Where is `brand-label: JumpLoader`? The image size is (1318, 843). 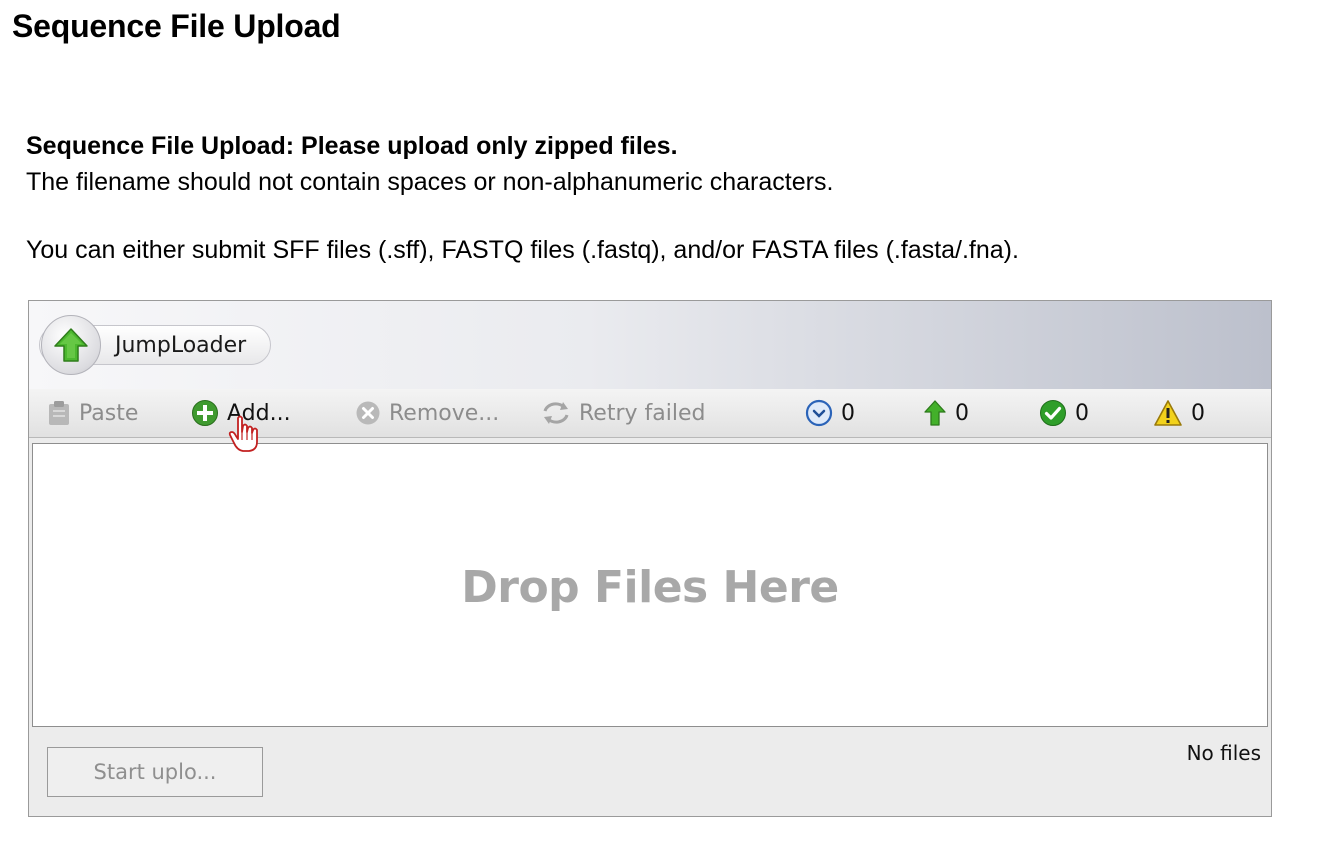
brand-label: JumpLoader is located at coordinates (181, 345).